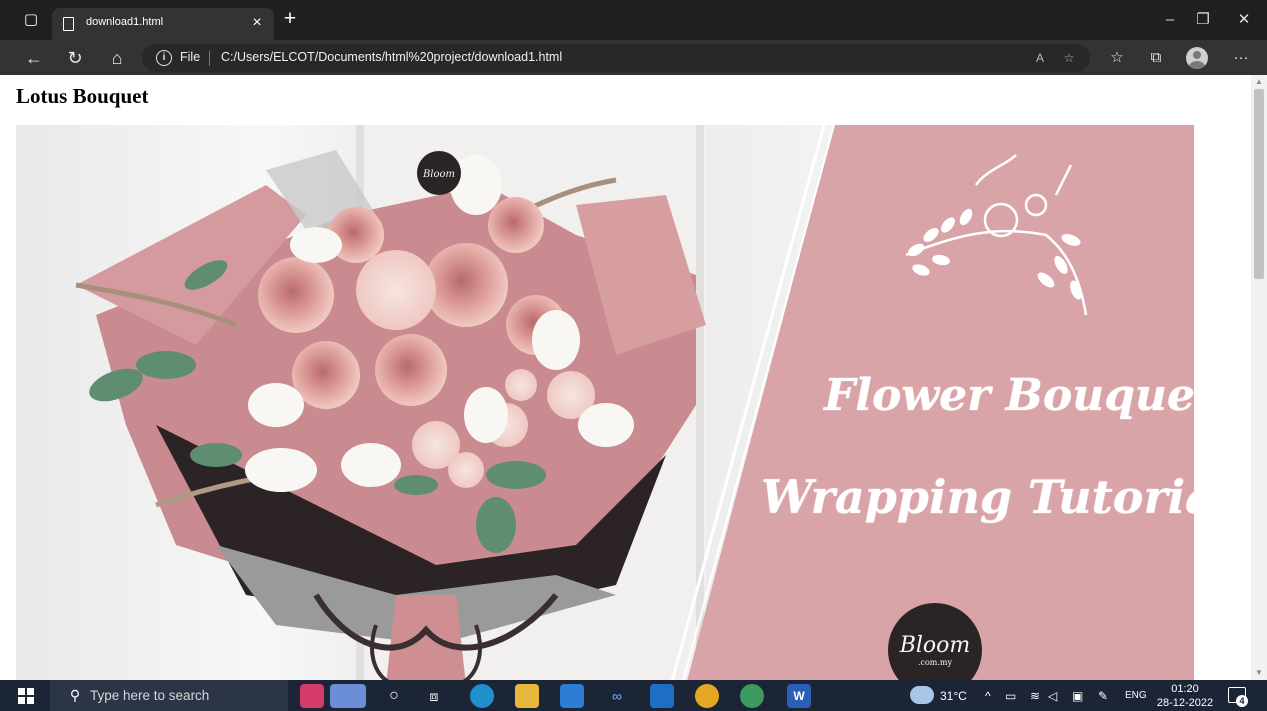 This screenshot has height=711, width=1267. What do you see at coordinates (572, 696) in the screenshot?
I see `microsoft-store-icon` at bounding box center [572, 696].